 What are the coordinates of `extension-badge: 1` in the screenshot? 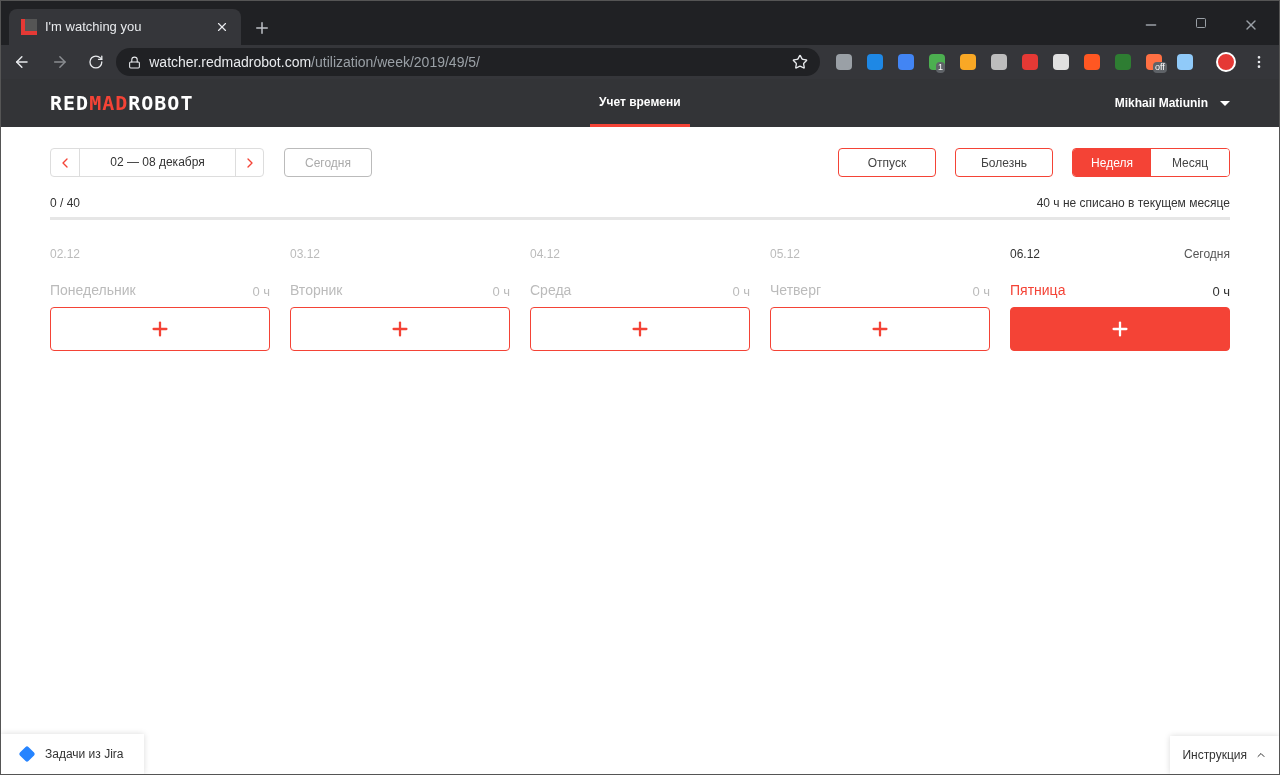 It's located at (940, 67).